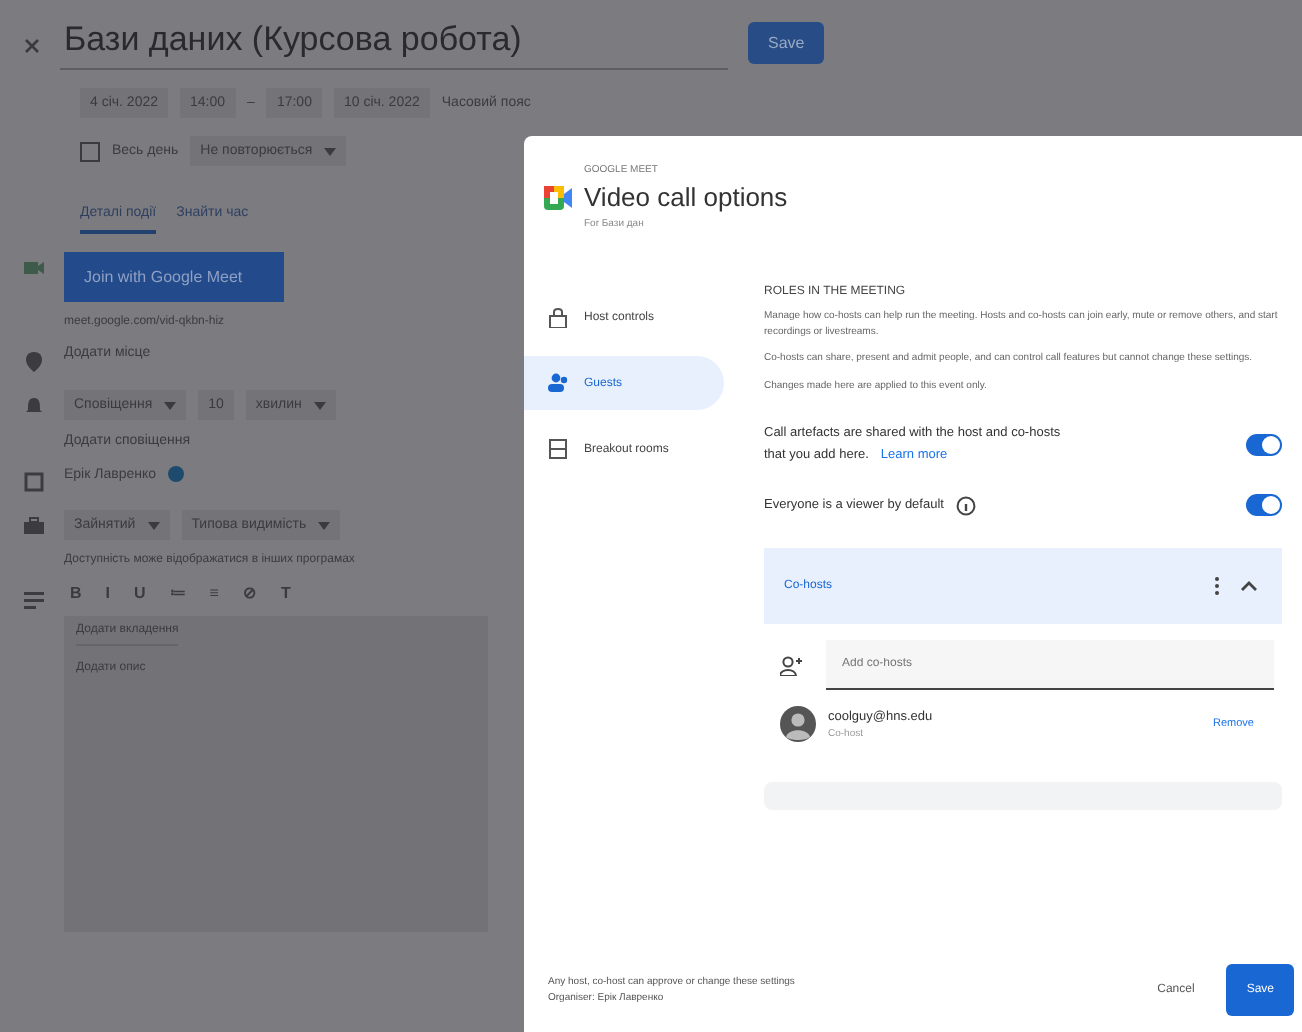 Image resolution: width=1302 pixels, height=1032 pixels. I want to click on people-icon, so click(558, 383).